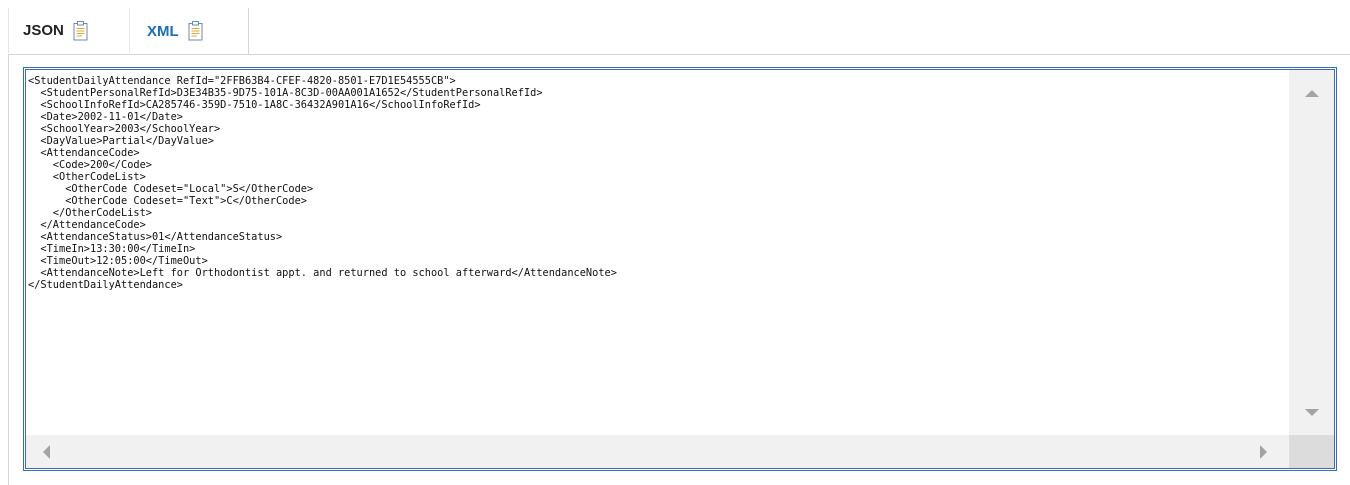 The image size is (1350, 485). I want to click on tab-xml: XML, so click(189, 31).